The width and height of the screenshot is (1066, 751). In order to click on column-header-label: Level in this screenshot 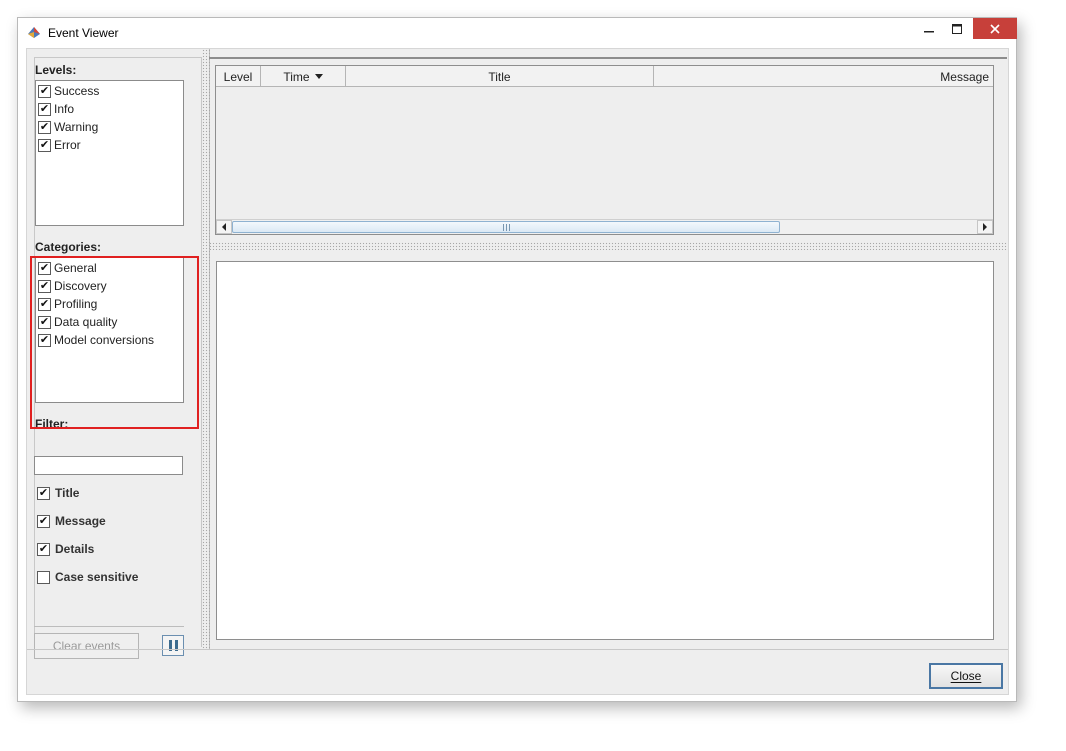, I will do `click(238, 76)`.